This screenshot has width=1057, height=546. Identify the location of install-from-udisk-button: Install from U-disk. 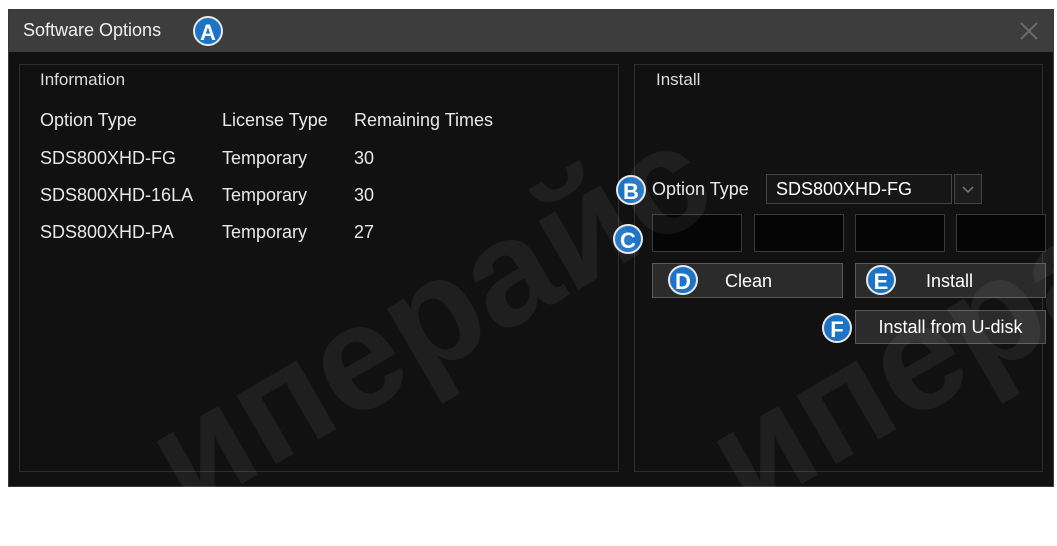
(950, 327).